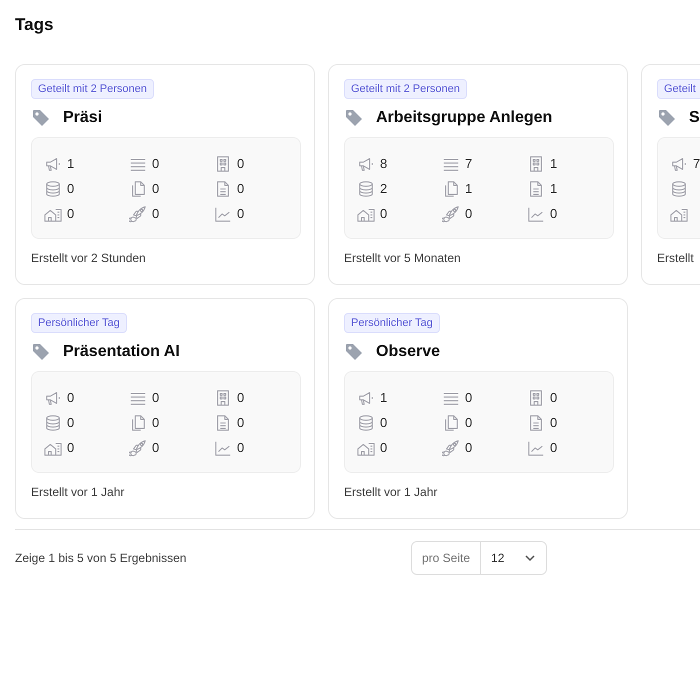  Describe the element at coordinates (384, 188) in the screenshot. I see `stat-count: 2` at that location.